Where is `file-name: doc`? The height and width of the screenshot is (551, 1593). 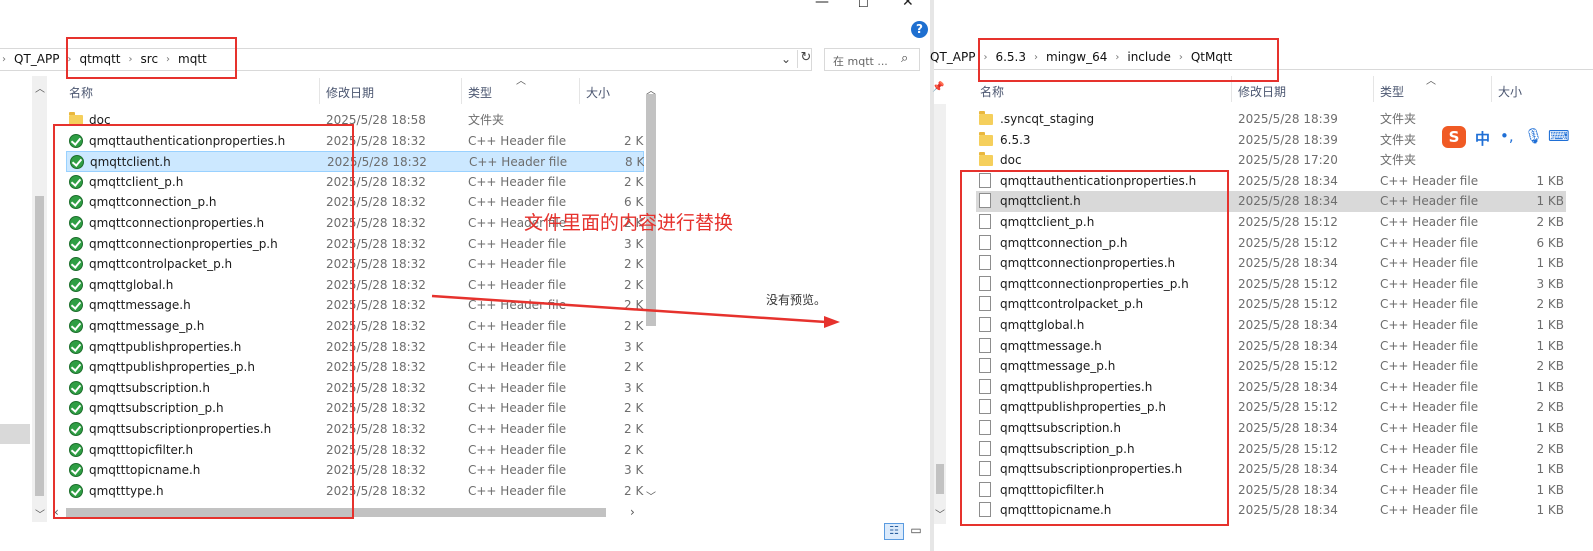
file-name: doc is located at coordinates (1011, 160).